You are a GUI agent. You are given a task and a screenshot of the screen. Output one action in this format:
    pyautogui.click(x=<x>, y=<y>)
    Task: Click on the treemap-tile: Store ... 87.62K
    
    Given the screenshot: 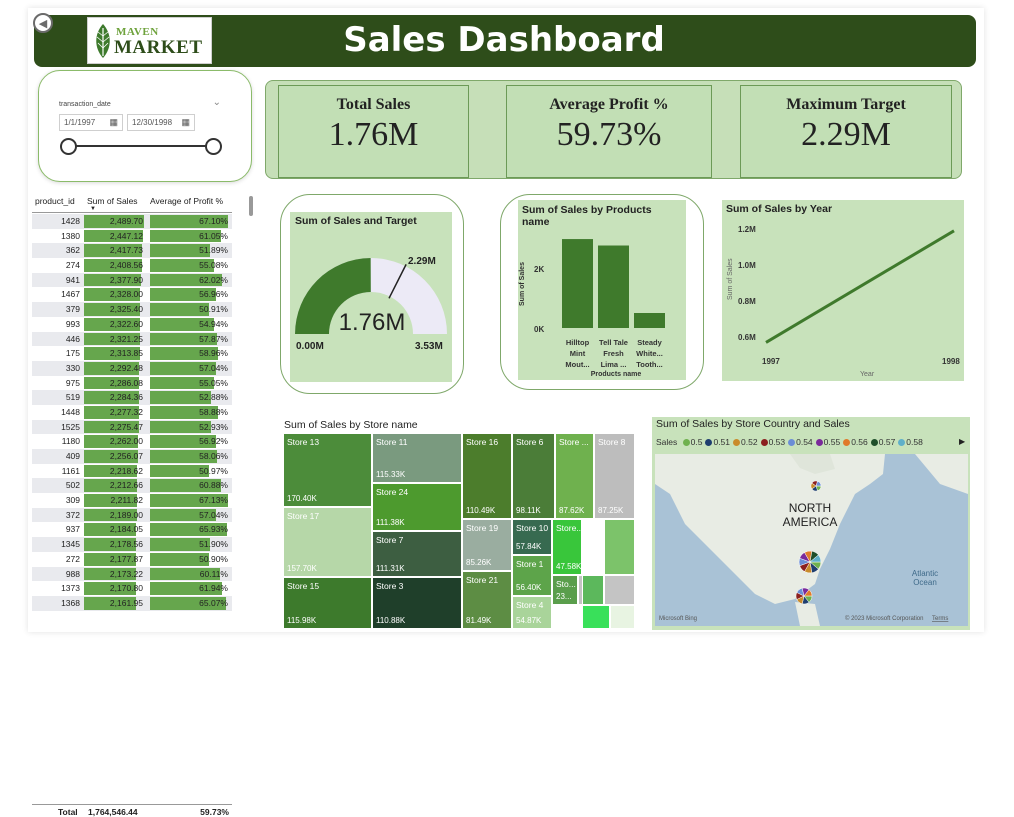 What is the action you would take?
    pyautogui.click(x=574, y=476)
    